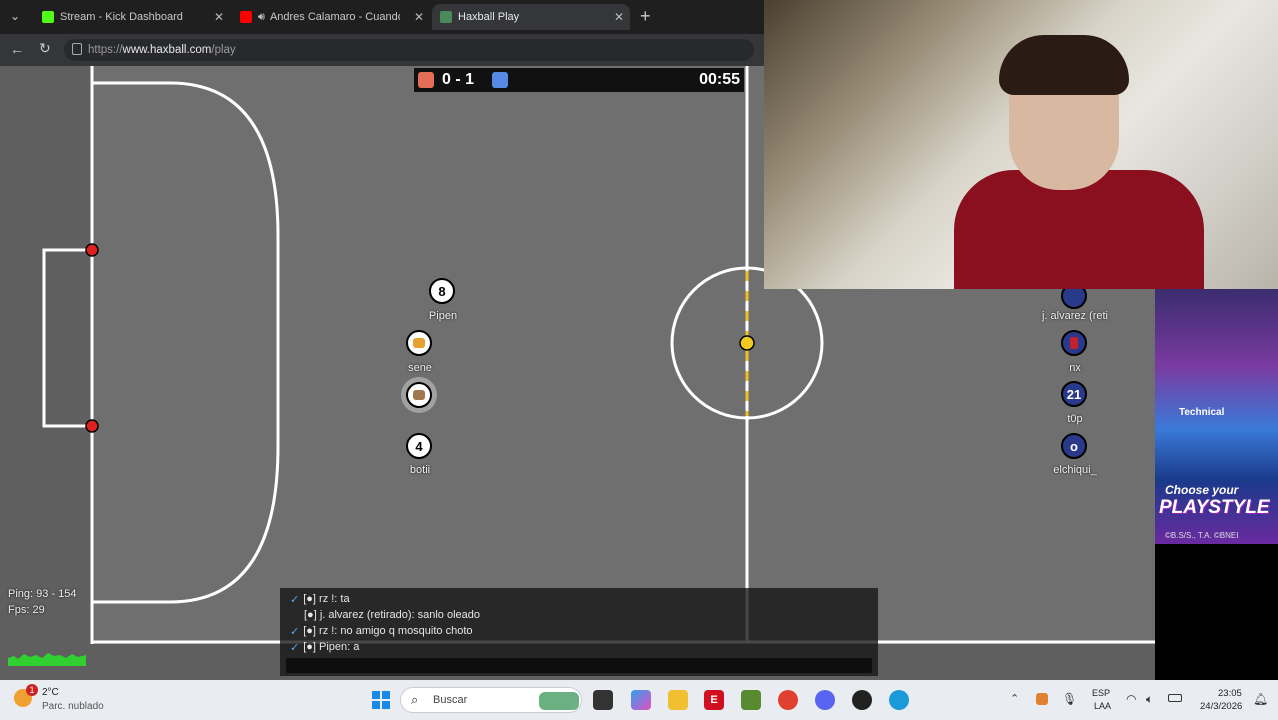  Describe the element at coordinates (246, 17) in the screenshot. I see `youtube-icon` at that location.